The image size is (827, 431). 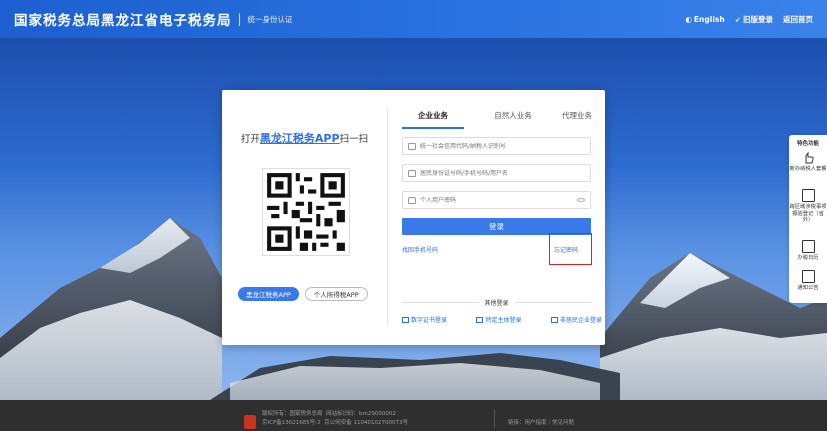 I want to click on id-number-input, so click(x=495, y=173).